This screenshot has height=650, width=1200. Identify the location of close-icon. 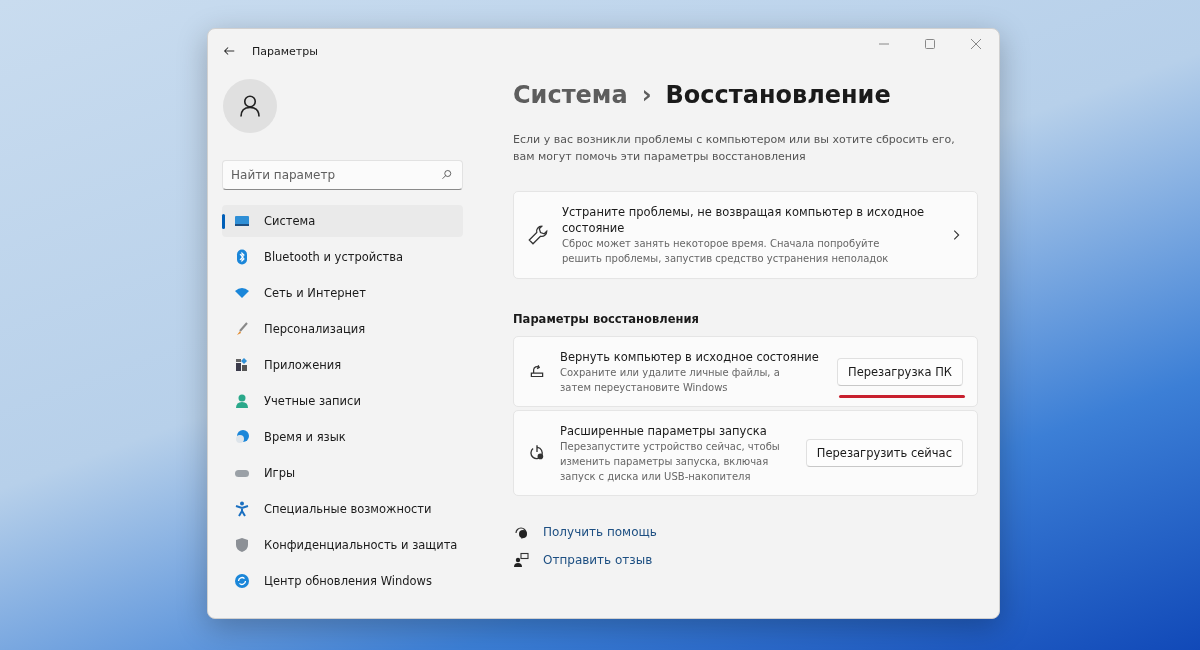
(976, 44).